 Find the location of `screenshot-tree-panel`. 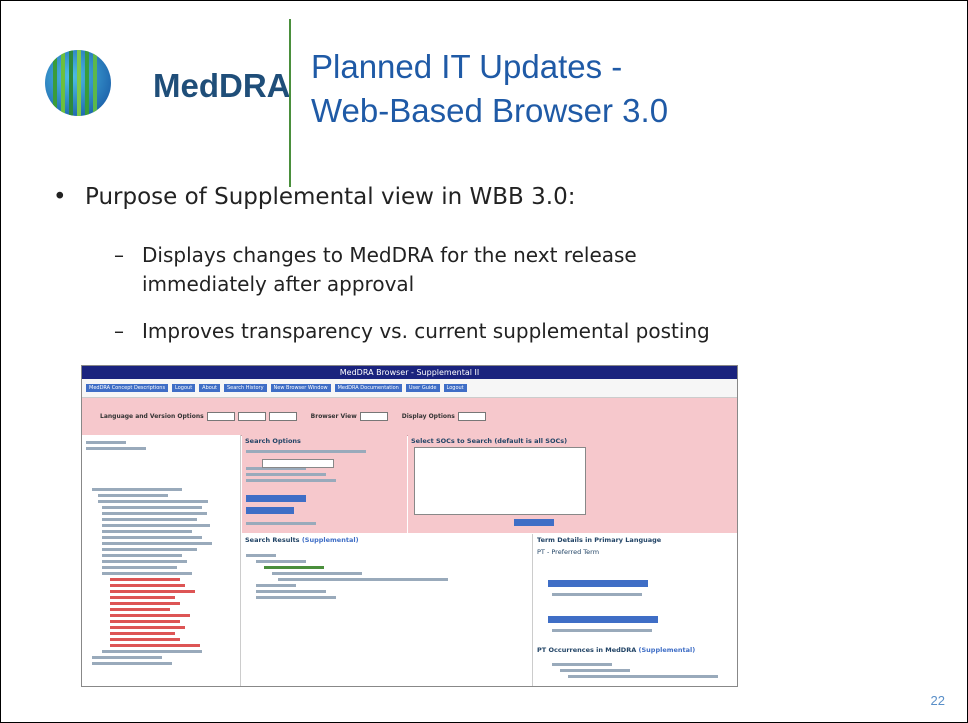

screenshot-tree-panel is located at coordinates (161, 560).